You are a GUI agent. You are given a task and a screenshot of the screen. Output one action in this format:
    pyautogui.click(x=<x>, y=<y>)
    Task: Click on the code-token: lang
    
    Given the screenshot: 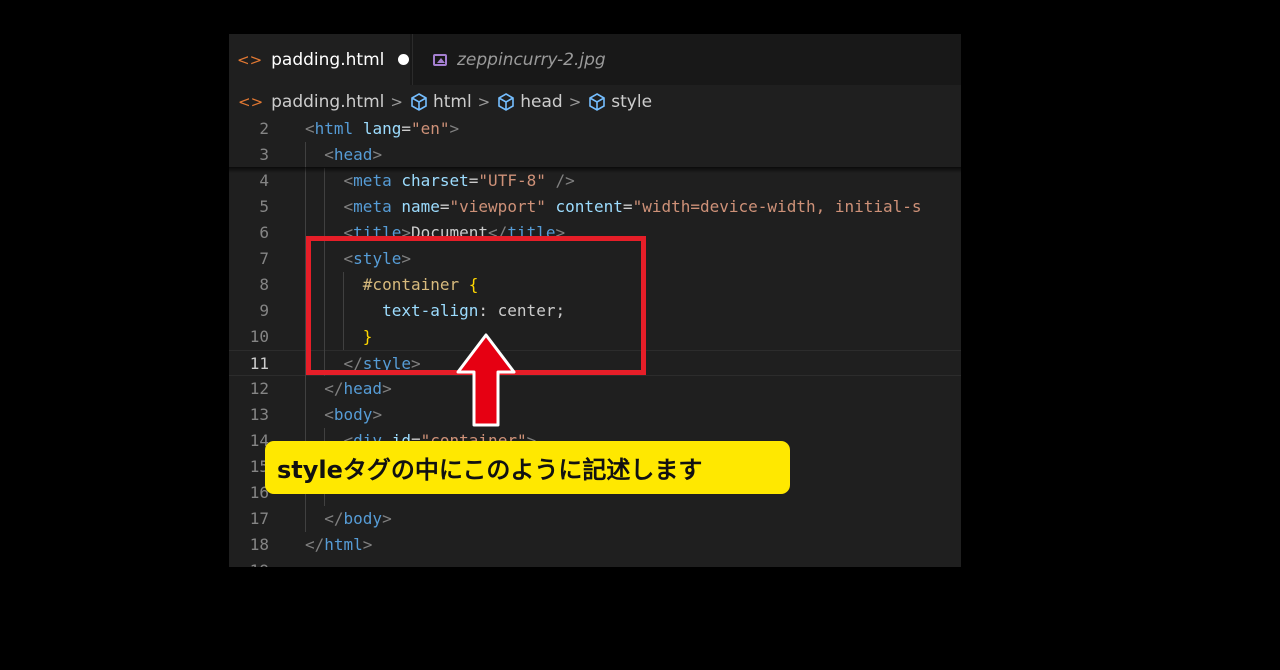 What is the action you would take?
    pyautogui.click(x=382, y=128)
    